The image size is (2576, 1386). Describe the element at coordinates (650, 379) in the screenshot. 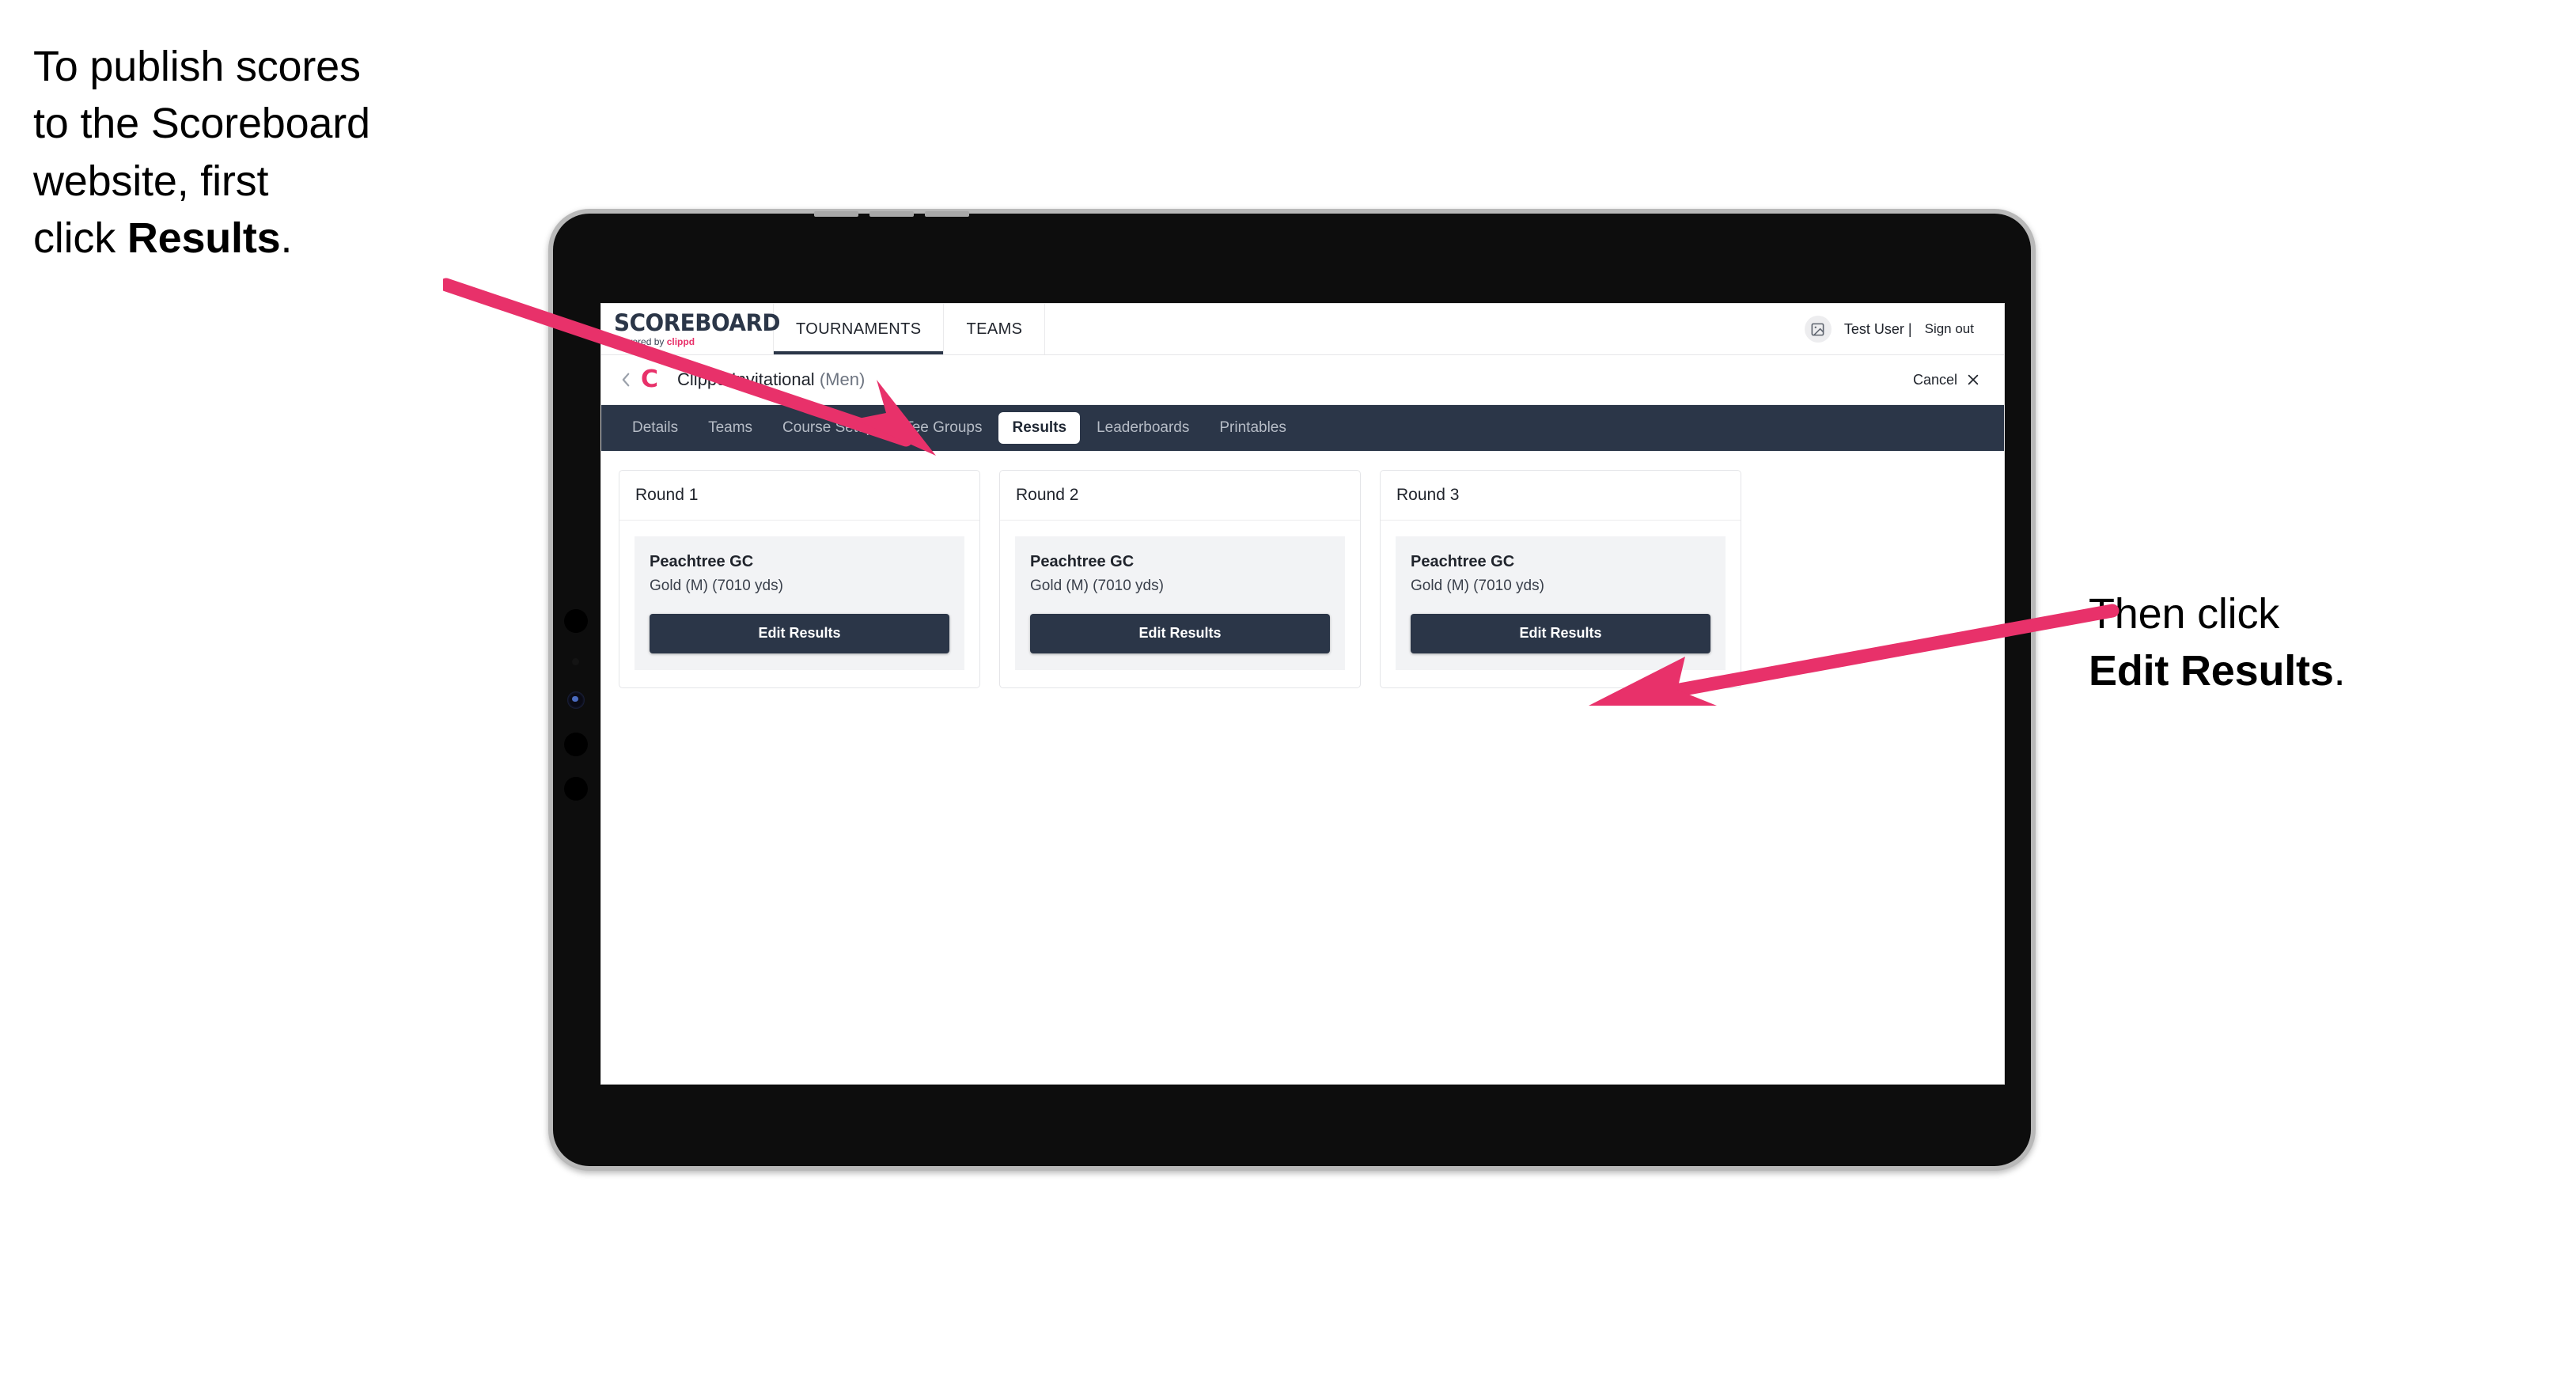

I see `clippd-brand-mark: C` at that location.